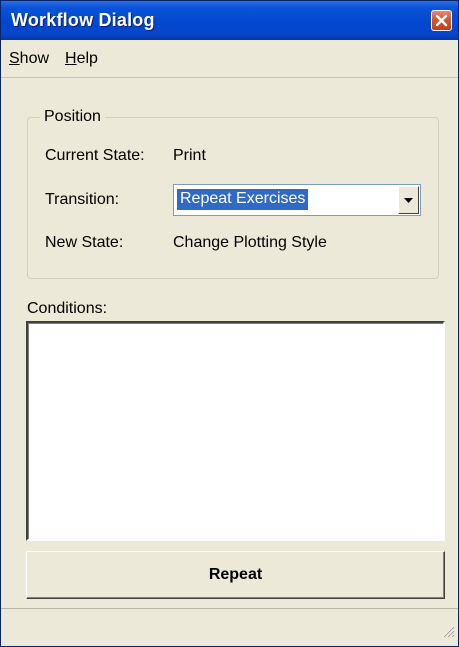 This screenshot has width=459, height=647. What do you see at coordinates (441, 20) in the screenshot?
I see `close-button` at bounding box center [441, 20].